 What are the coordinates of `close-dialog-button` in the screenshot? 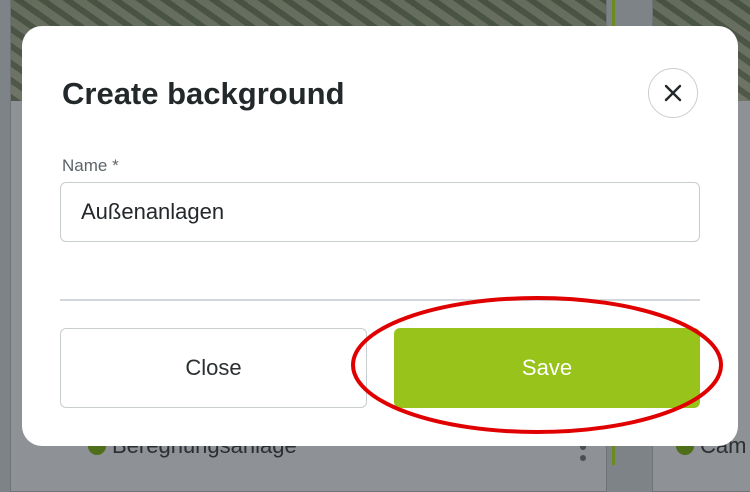 It's located at (673, 93).